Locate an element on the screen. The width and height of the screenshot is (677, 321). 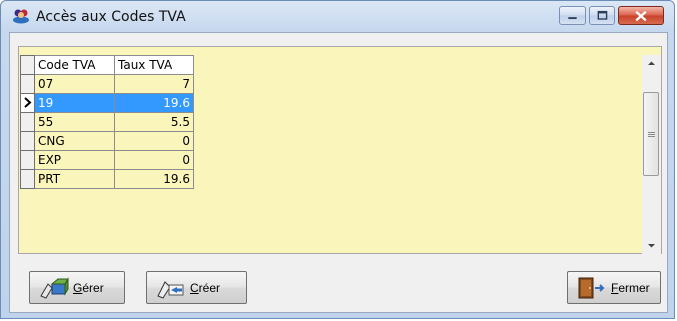
rate-cell: 7 is located at coordinates (154, 84).